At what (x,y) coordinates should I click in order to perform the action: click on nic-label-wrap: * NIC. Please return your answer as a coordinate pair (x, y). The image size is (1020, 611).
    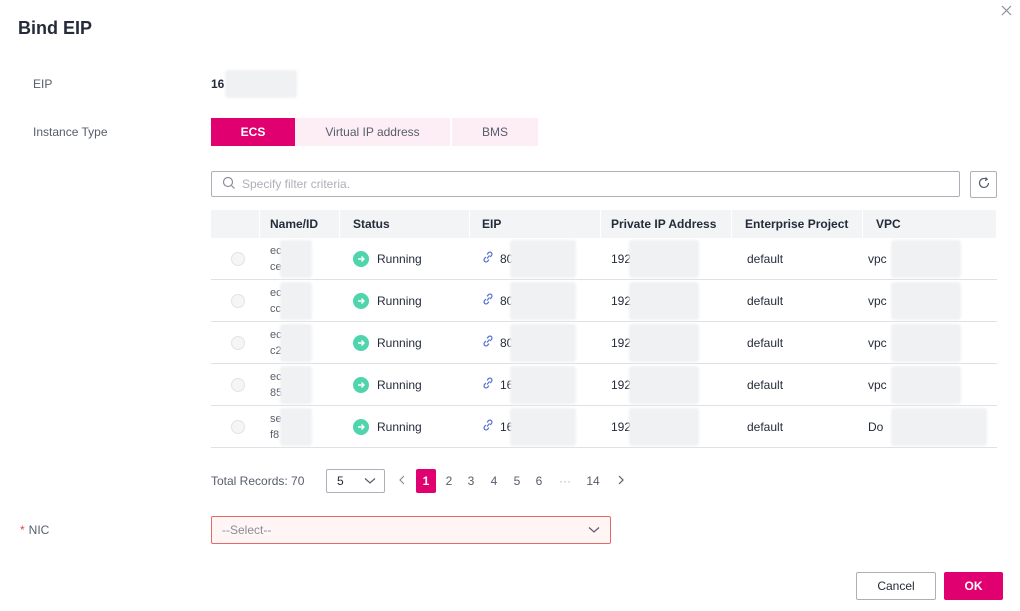
    Looking at the image, I should click on (34, 530).